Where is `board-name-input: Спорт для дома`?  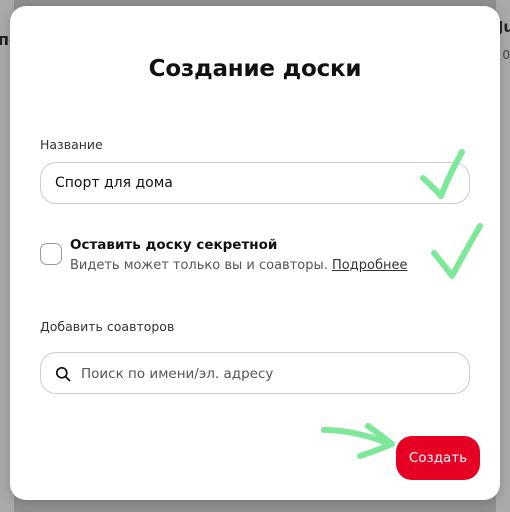 board-name-input: Спорт для дома is located at coordinates (255, 183).